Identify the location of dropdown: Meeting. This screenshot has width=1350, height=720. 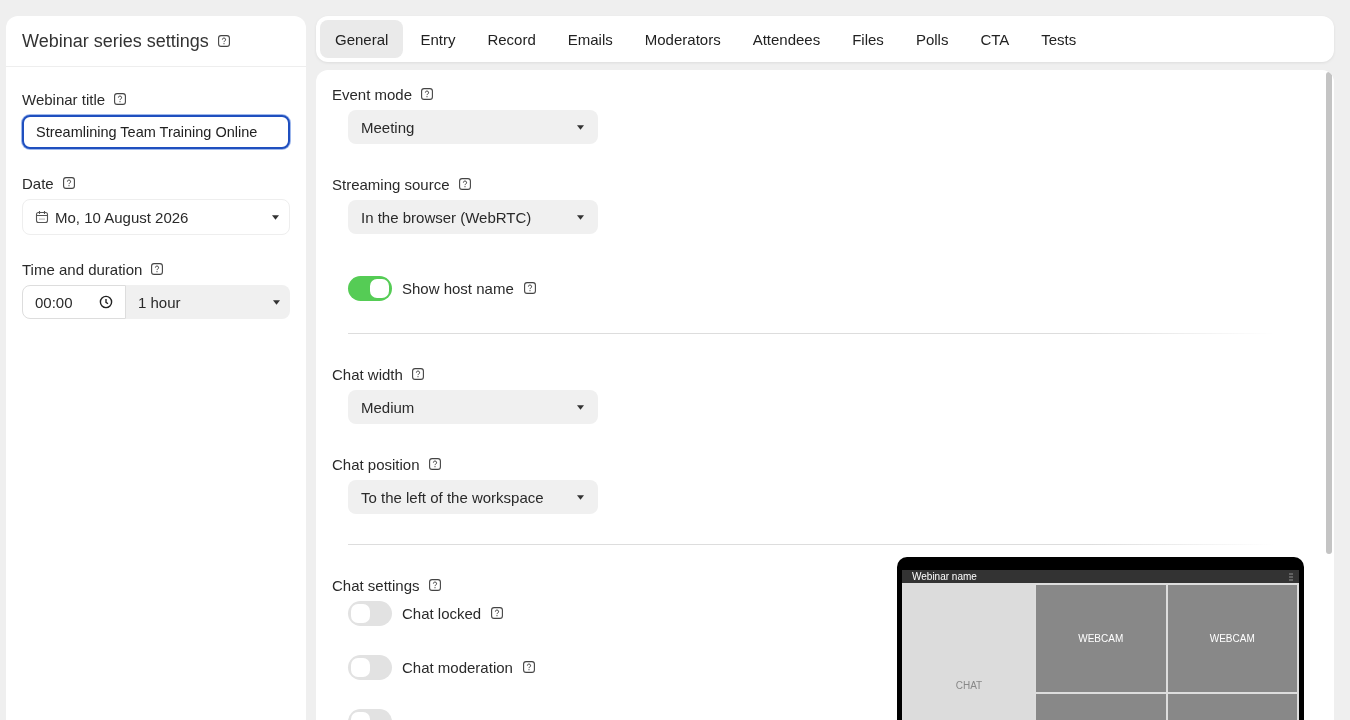
(473, 127).